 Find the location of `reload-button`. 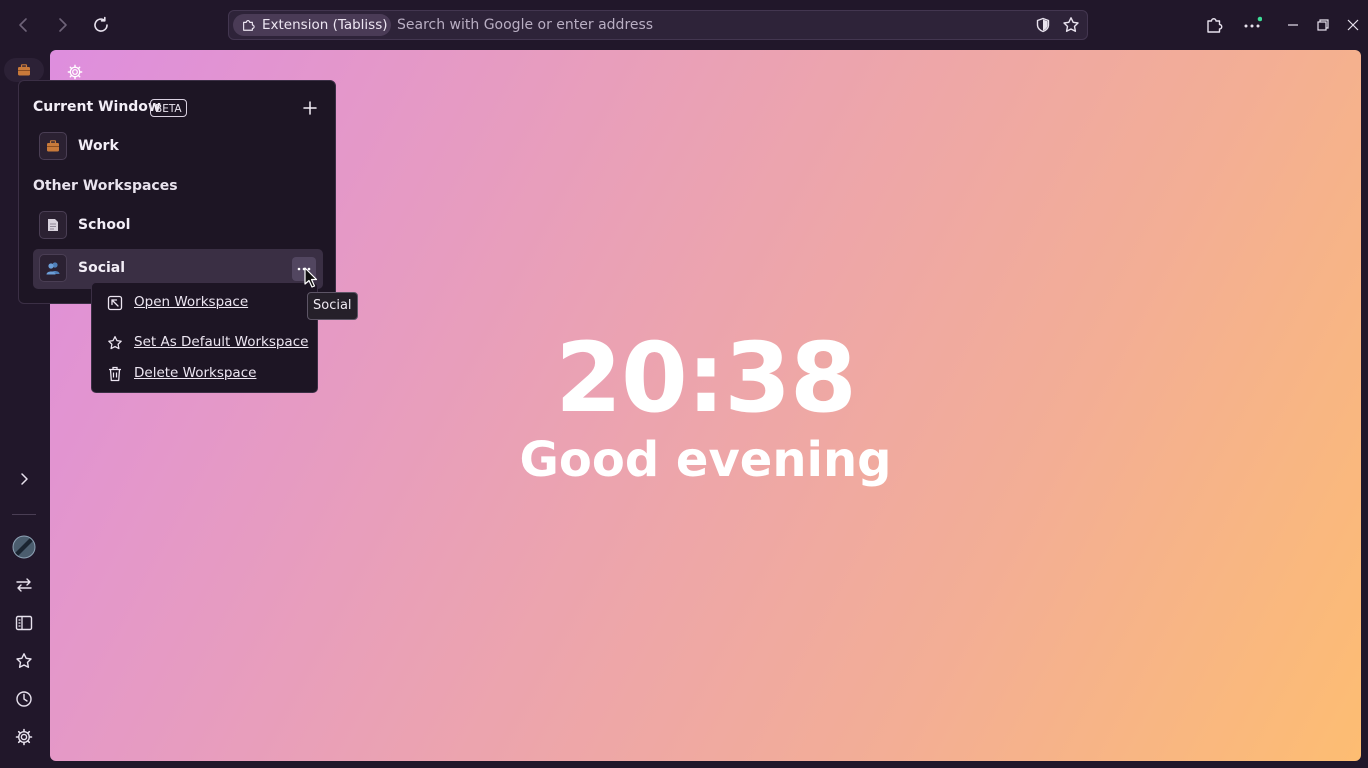

reload-button is located at coordinates (101, 25).